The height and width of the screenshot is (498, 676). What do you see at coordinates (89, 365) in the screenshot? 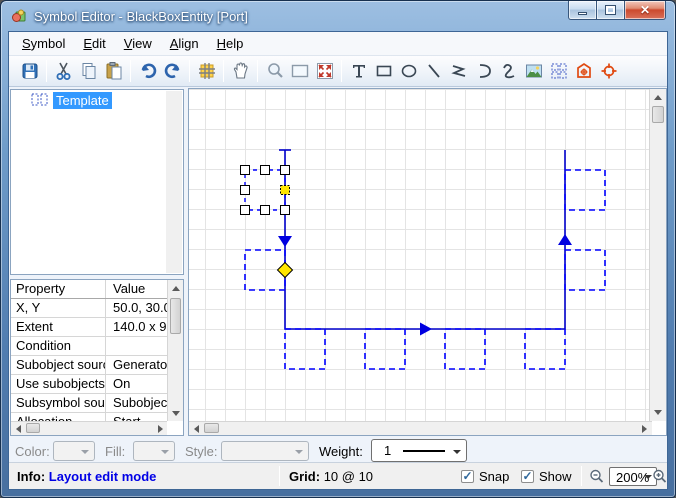
I see `table-row: Subobject sourc Generato` at bounding box center [89, 365].